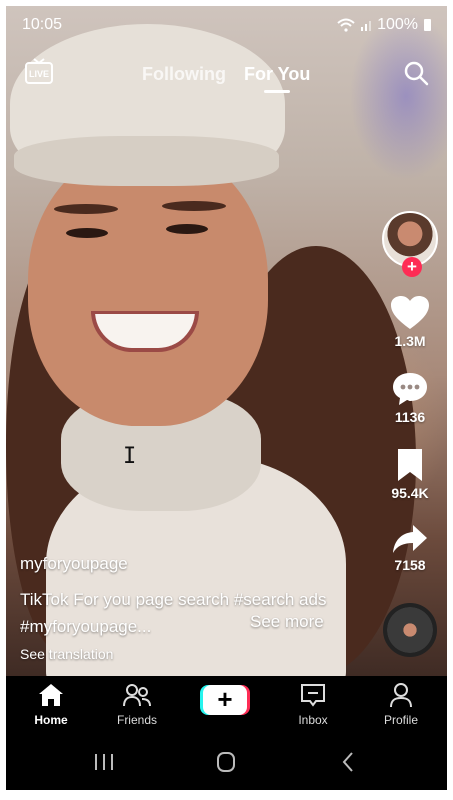 The width and height of the screenshot is (453, 800). Describe the element at coordinates (410, 630) in the screenshot. I see `music-disc-icon` at that location.